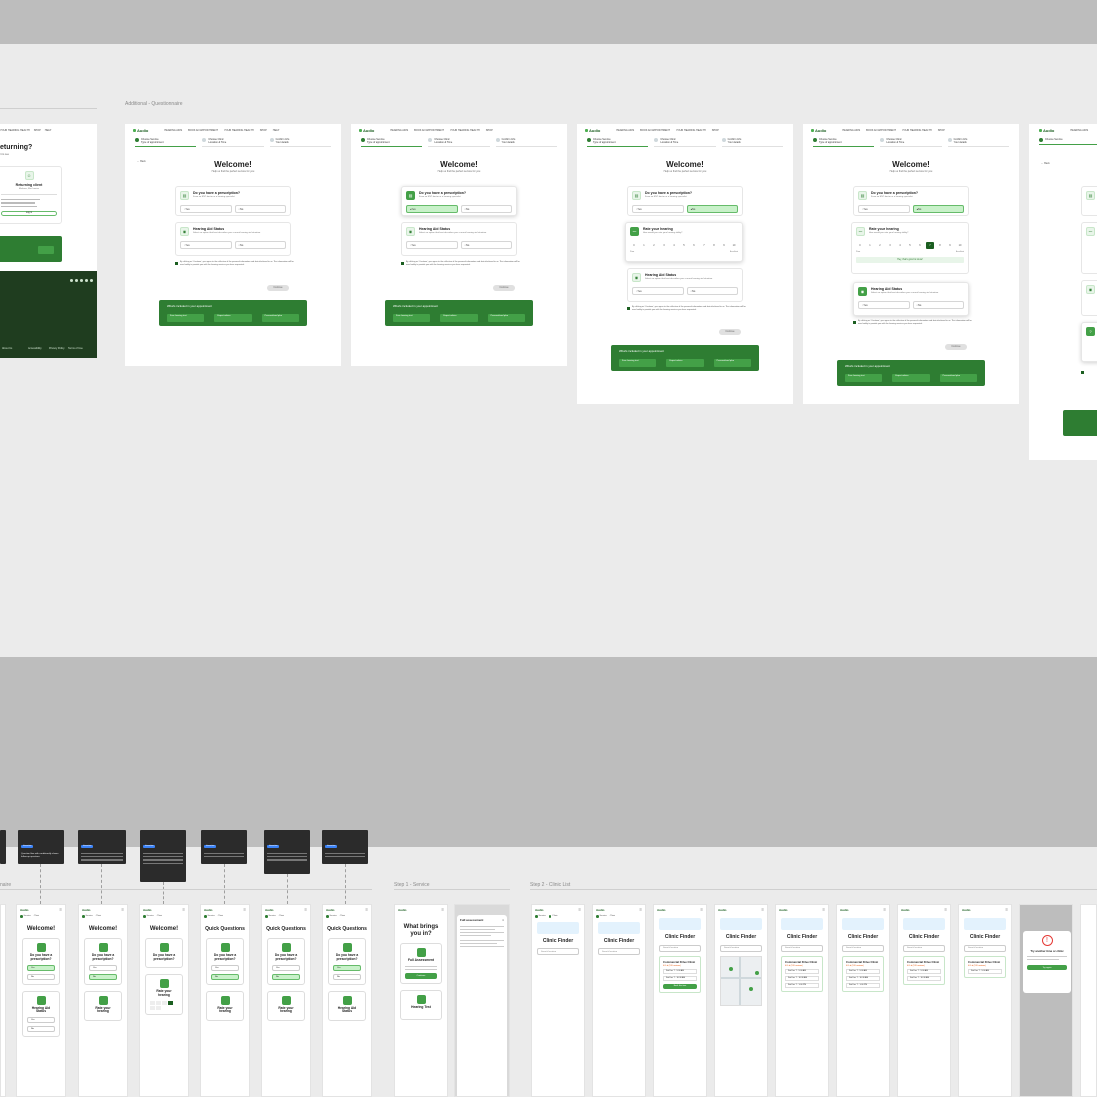 Image resolution: width=1097 pixels, height=1097 pixels. Describe the element at coordinates (76, 280) in the screenshot. I see `instagram-icon` at that location.